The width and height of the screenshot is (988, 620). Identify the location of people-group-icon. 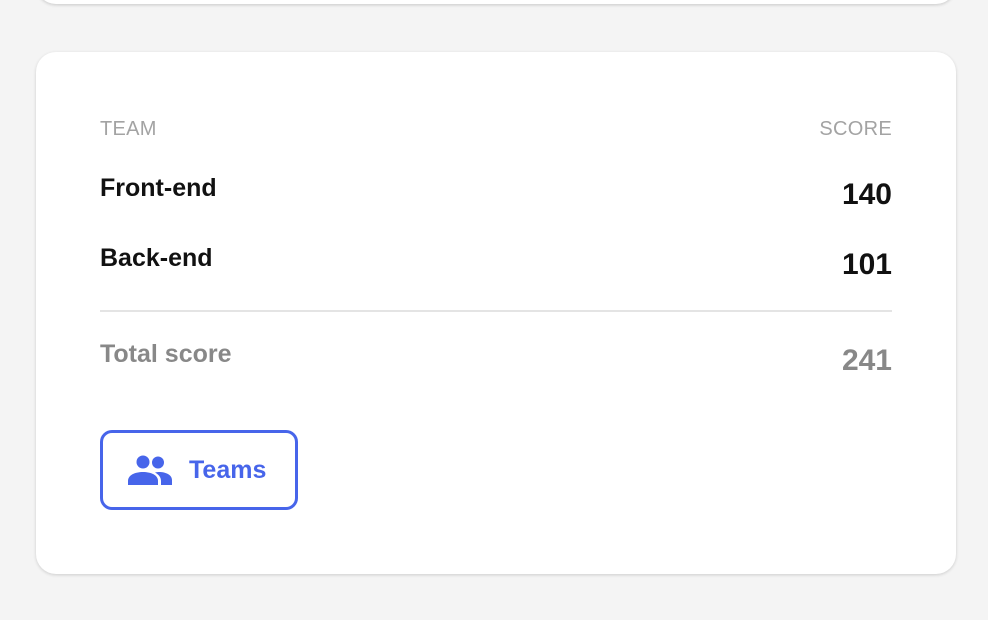
(150, 470).